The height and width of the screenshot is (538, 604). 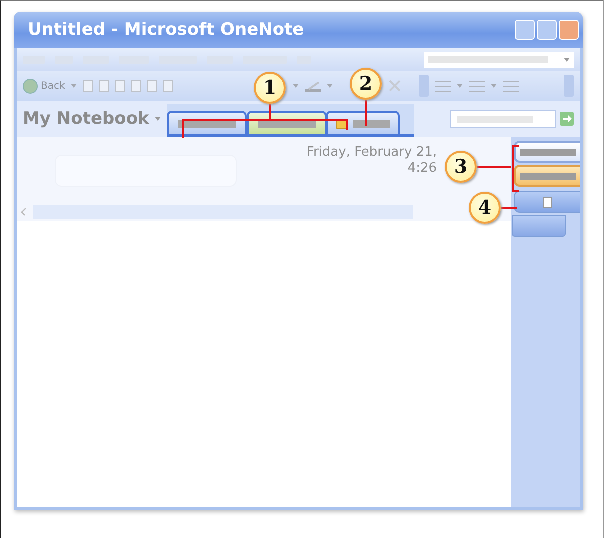 What do you see at coordinates (86, 119) in the screenshot?
I see `notebook-name: My Notebook` at bounding box center [86, 119].